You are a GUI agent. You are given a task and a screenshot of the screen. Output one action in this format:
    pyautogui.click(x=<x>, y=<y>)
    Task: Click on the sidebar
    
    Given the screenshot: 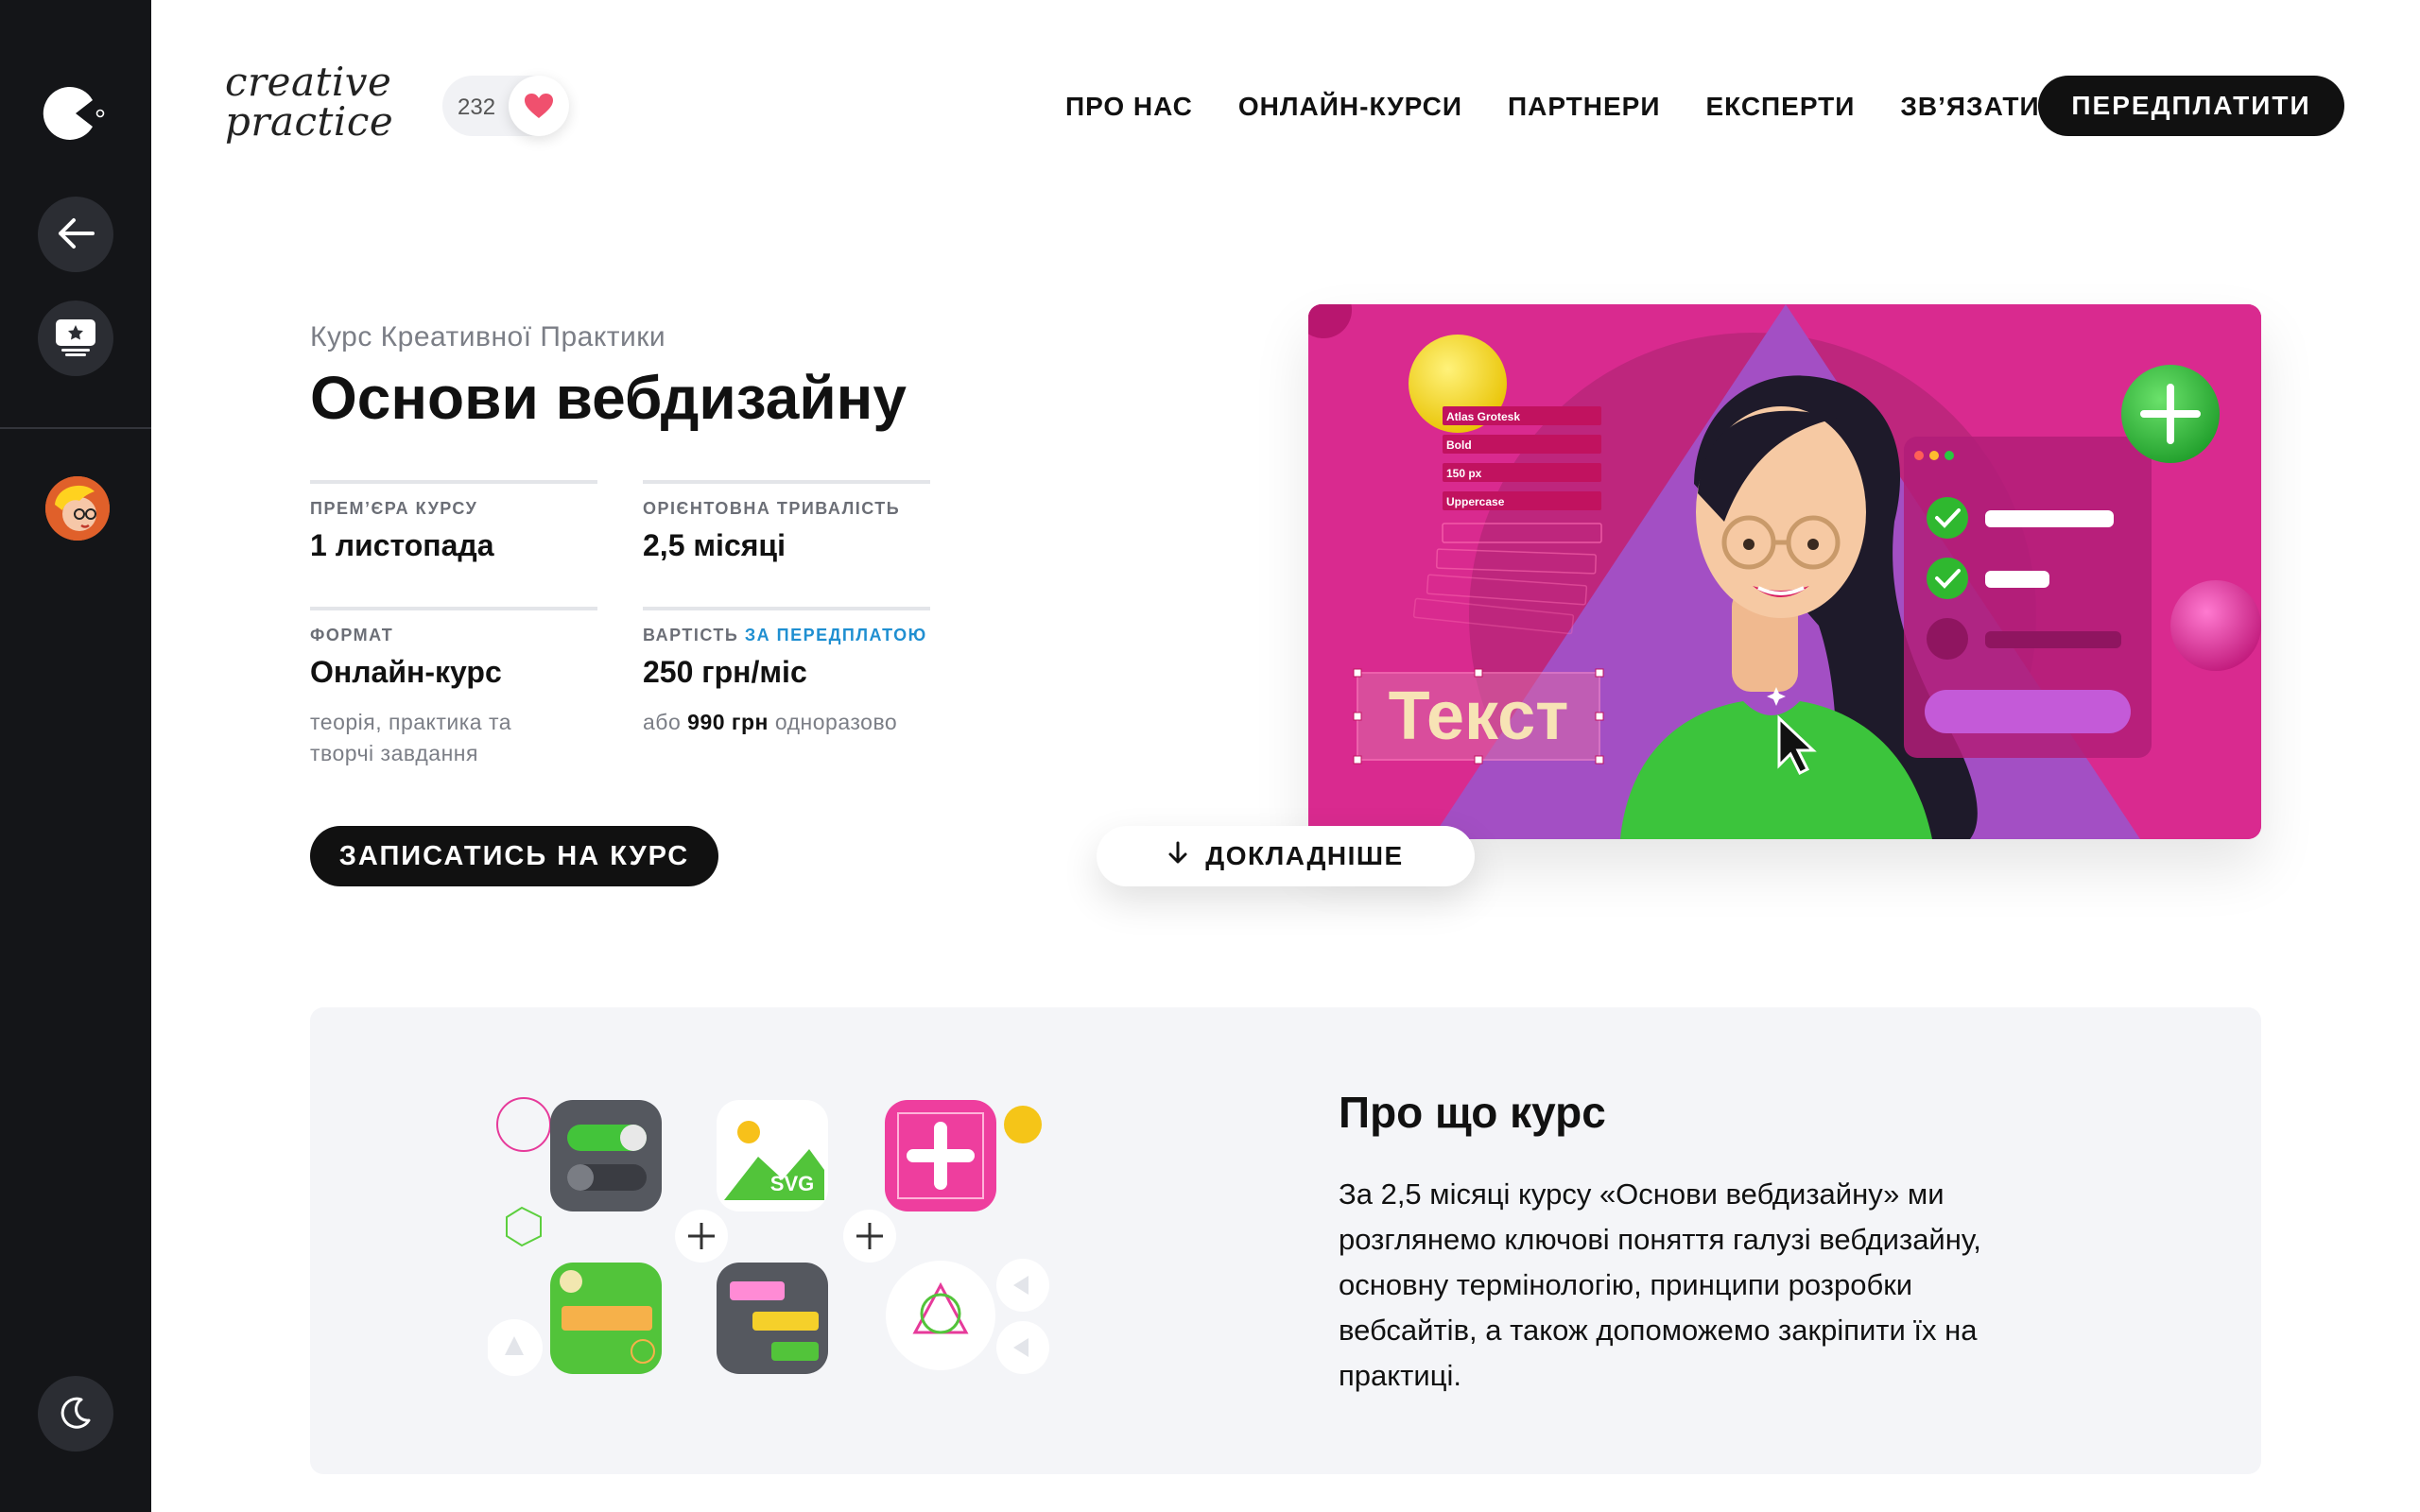 What is the action you would take?
    pyautogui.click(x=75, y=756)
    